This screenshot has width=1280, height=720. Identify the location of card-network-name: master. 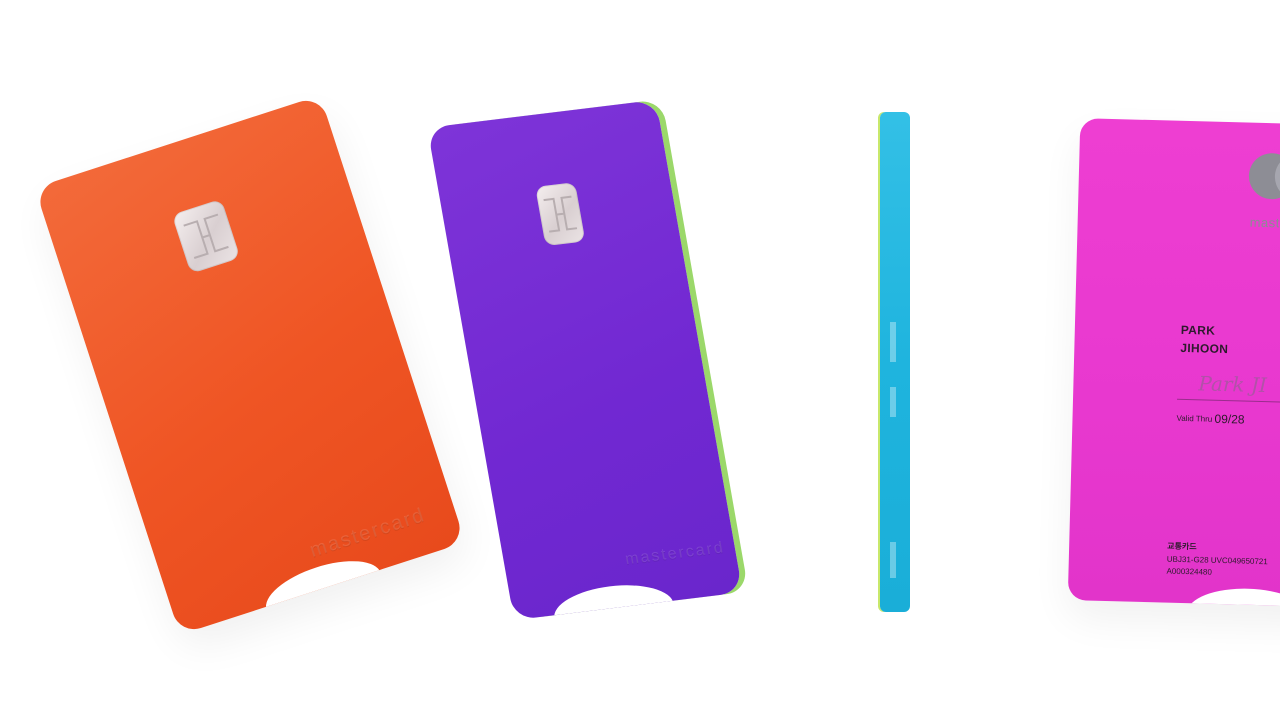
(1264, 222).